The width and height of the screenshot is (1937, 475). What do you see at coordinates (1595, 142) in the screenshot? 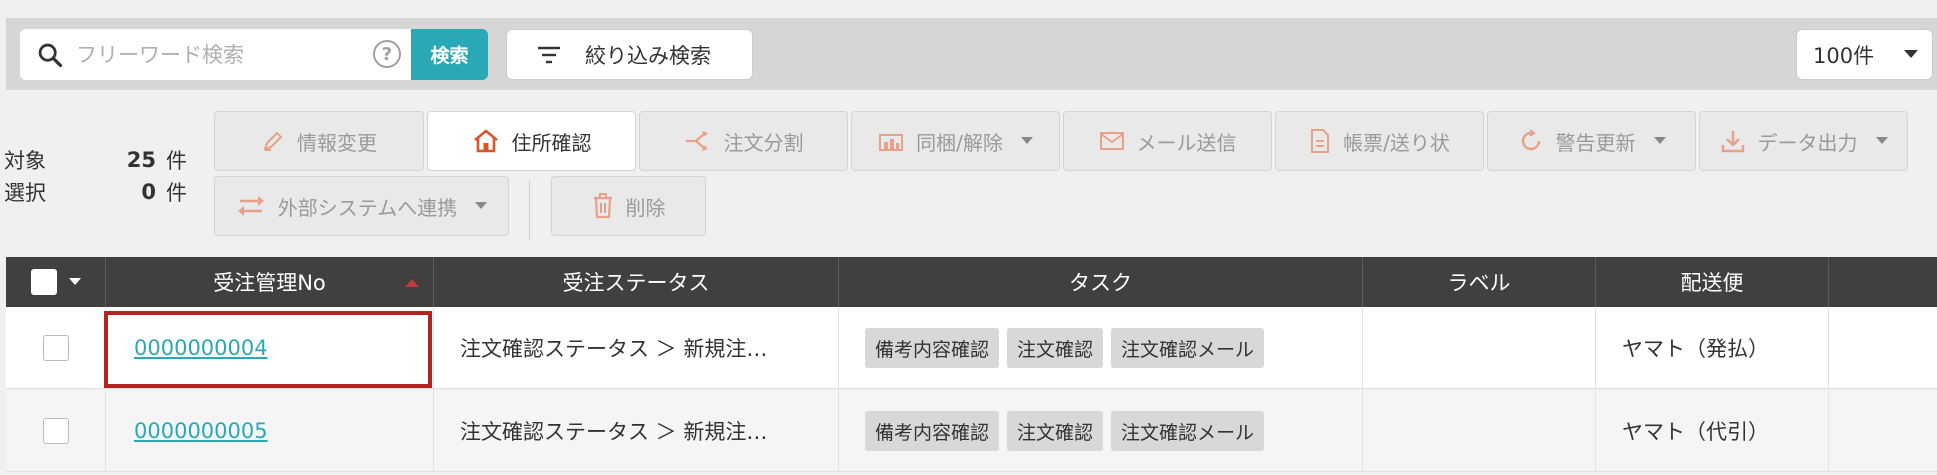
I see `warning-update-label: 警告更新` at bounding box center [1595, 142].